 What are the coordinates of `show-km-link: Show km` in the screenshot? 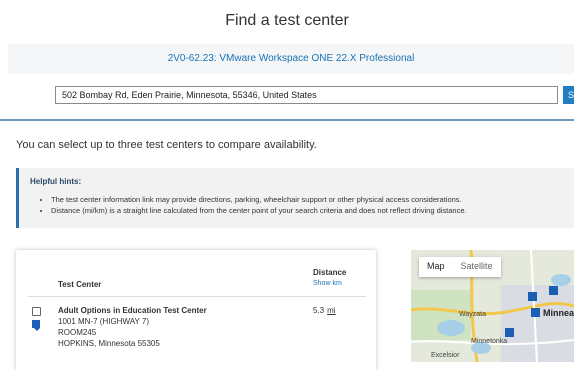 It's located at (327, 283).